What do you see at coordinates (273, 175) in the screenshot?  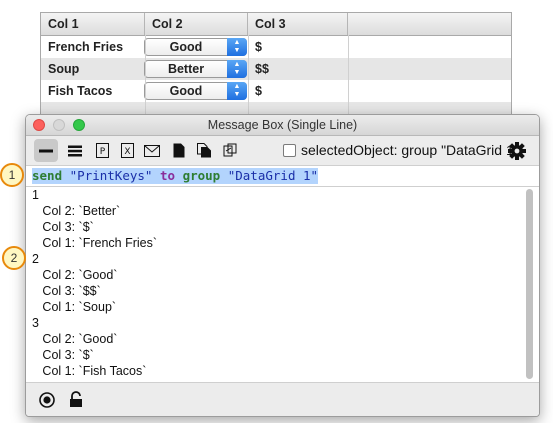 I see `string-literal: "DataGrid 1"` at bounding box center [273, 175].